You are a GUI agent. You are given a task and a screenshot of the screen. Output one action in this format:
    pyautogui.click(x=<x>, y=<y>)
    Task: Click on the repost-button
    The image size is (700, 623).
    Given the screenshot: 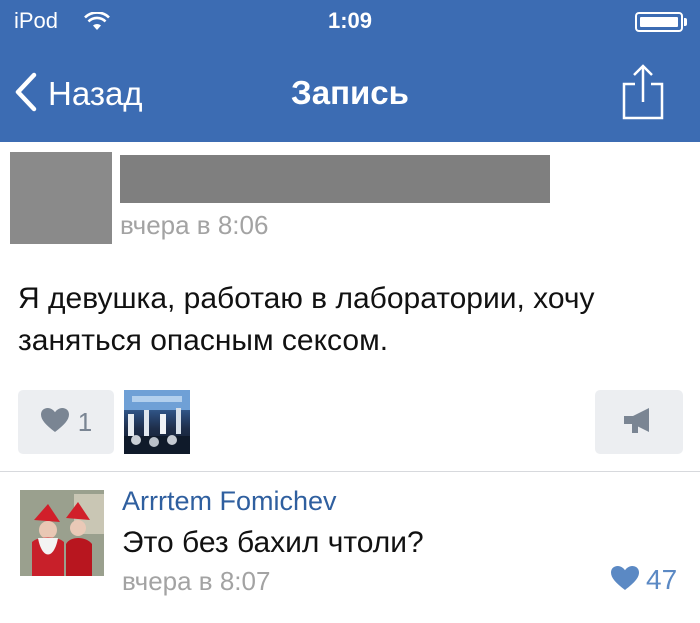 What is the action you would take?
    pyautogui.click(x=639, y=422)
    